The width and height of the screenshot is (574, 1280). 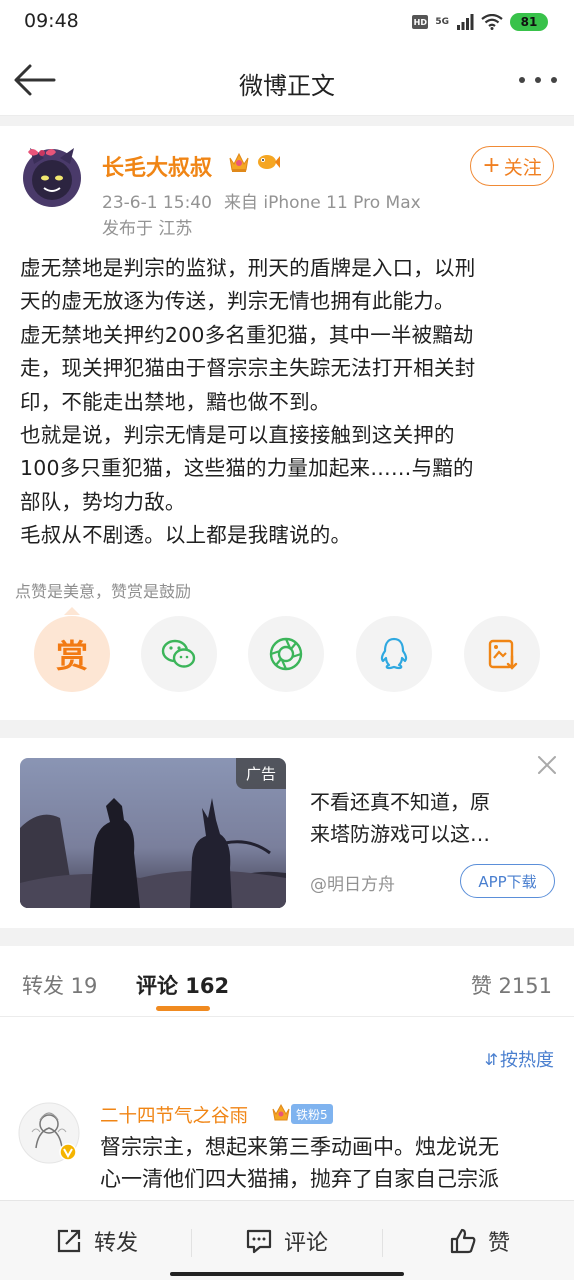 What do you see at coordinates (52, 176) in the screenshot?
I see `author-avatar` at bounding box center [52, 176].